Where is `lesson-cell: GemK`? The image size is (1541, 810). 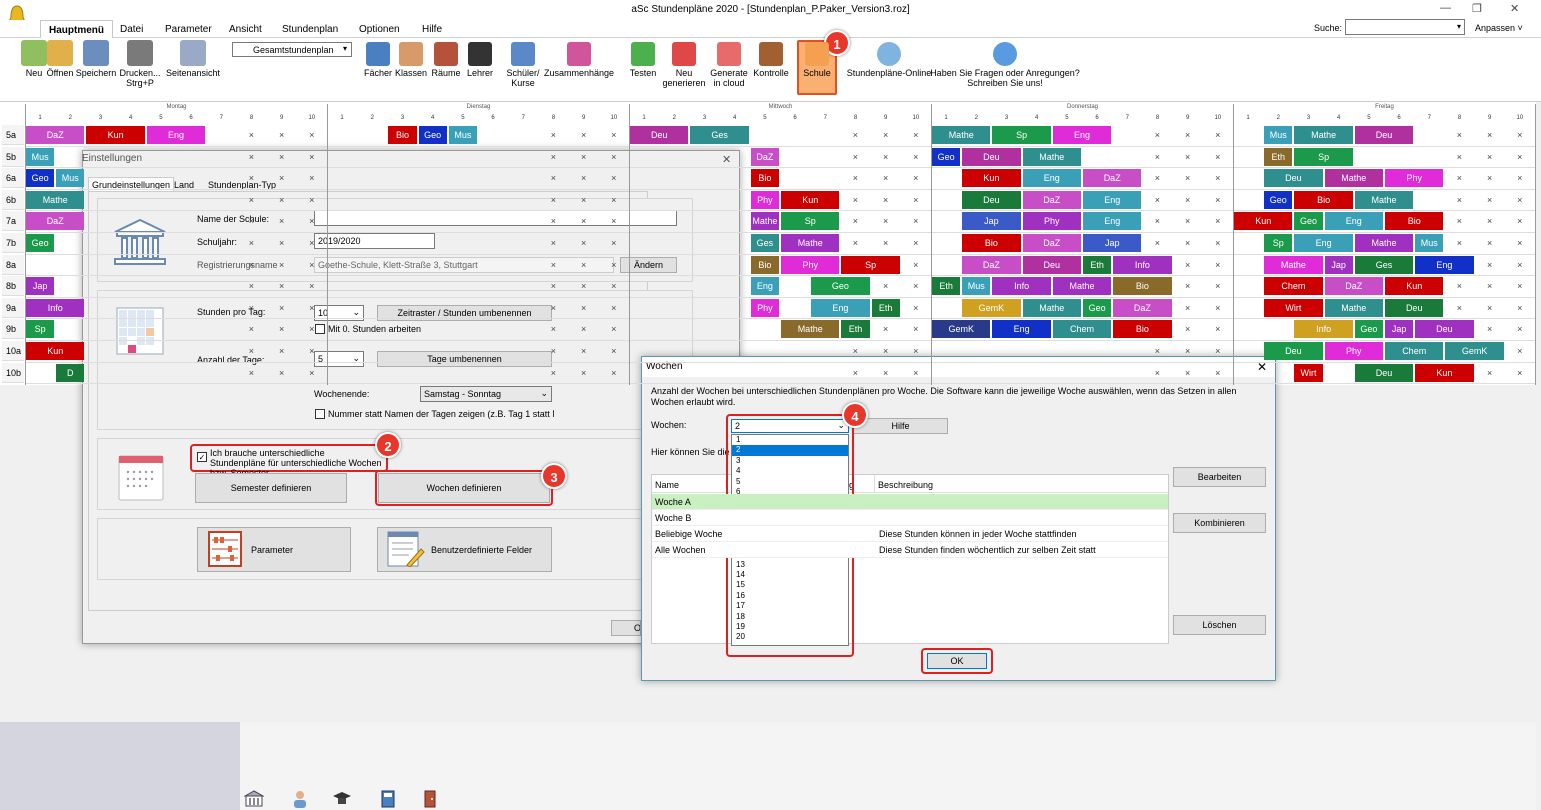
lesson-cell: GemK is located at coordinates (991, 307).